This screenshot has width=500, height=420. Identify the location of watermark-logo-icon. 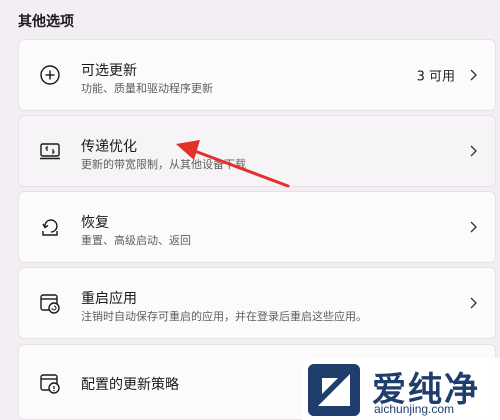
(334, 390).